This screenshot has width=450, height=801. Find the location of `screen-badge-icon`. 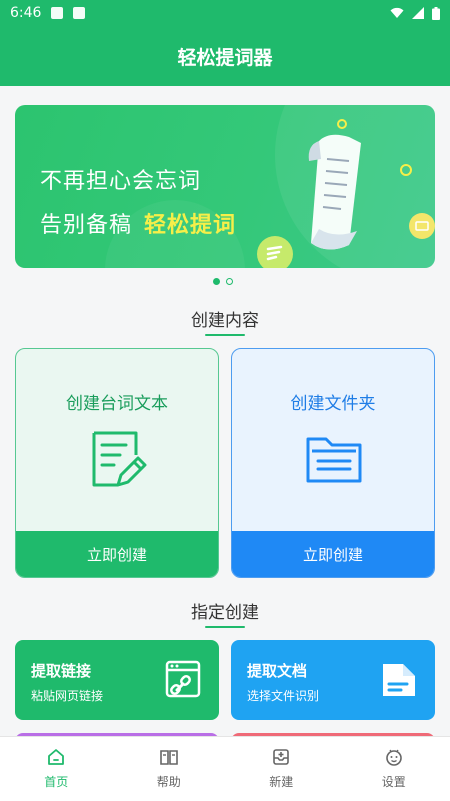

screen-badge-icon is located at coordinates (422, 226).